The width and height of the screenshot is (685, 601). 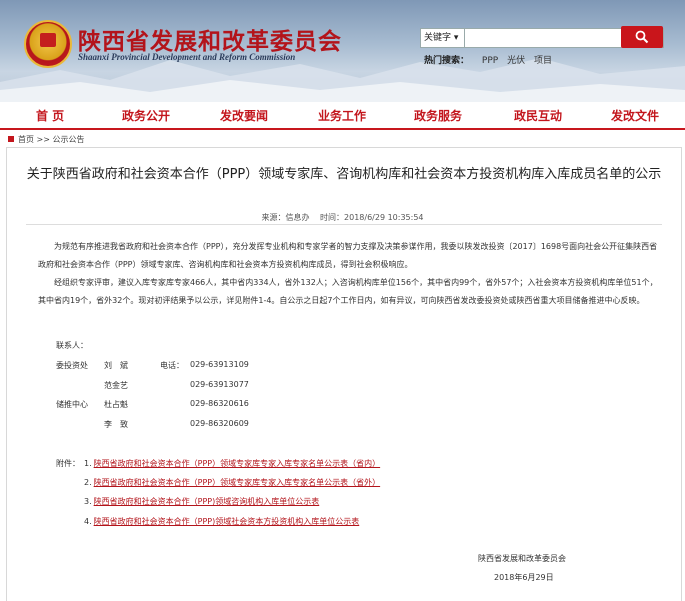 What do you see at coordinates (244, 115) in the screenshot?
I see `nav-item-news: 发改要闻` at bounding box center [244, 115].